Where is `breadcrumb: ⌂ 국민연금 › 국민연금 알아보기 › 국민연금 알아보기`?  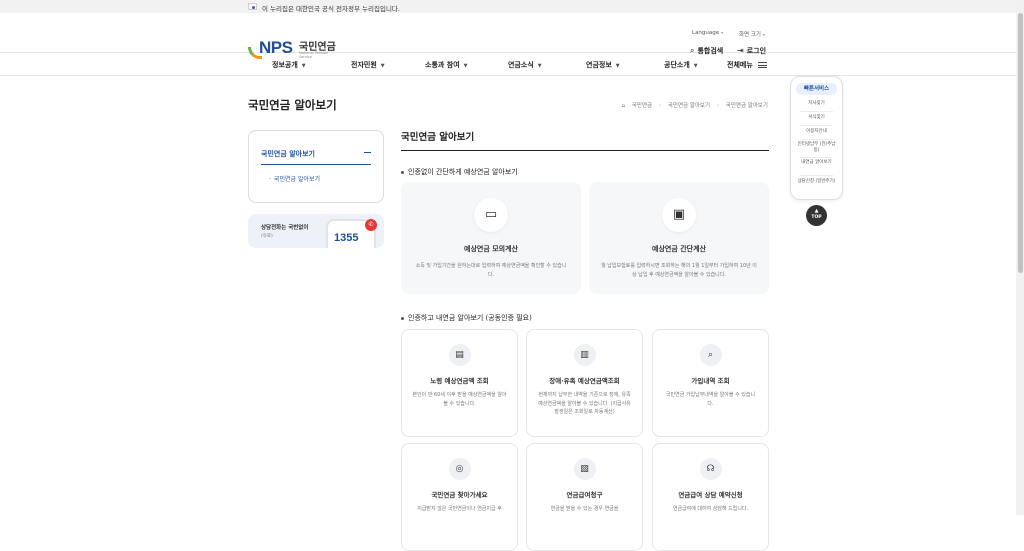
breadcrumb: ⌂ 국민연금 › 국민연금 알아보기 › 국민연금 알아보기 is located at coordinates (692, 105).